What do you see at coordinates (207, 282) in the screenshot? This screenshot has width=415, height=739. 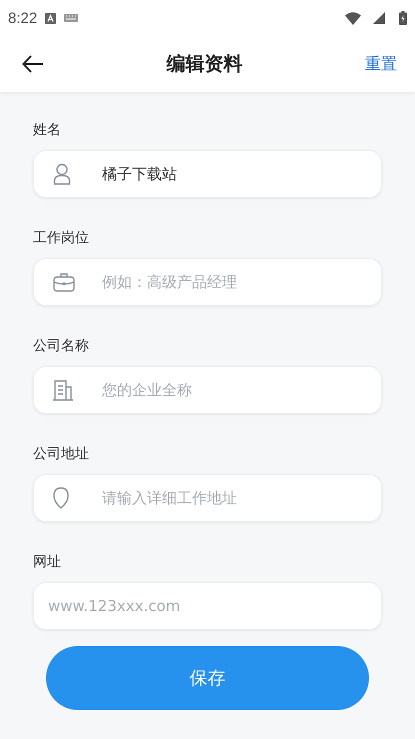 I see `input-field: 例如：高级产品经理` at bounding box center [207, 282].